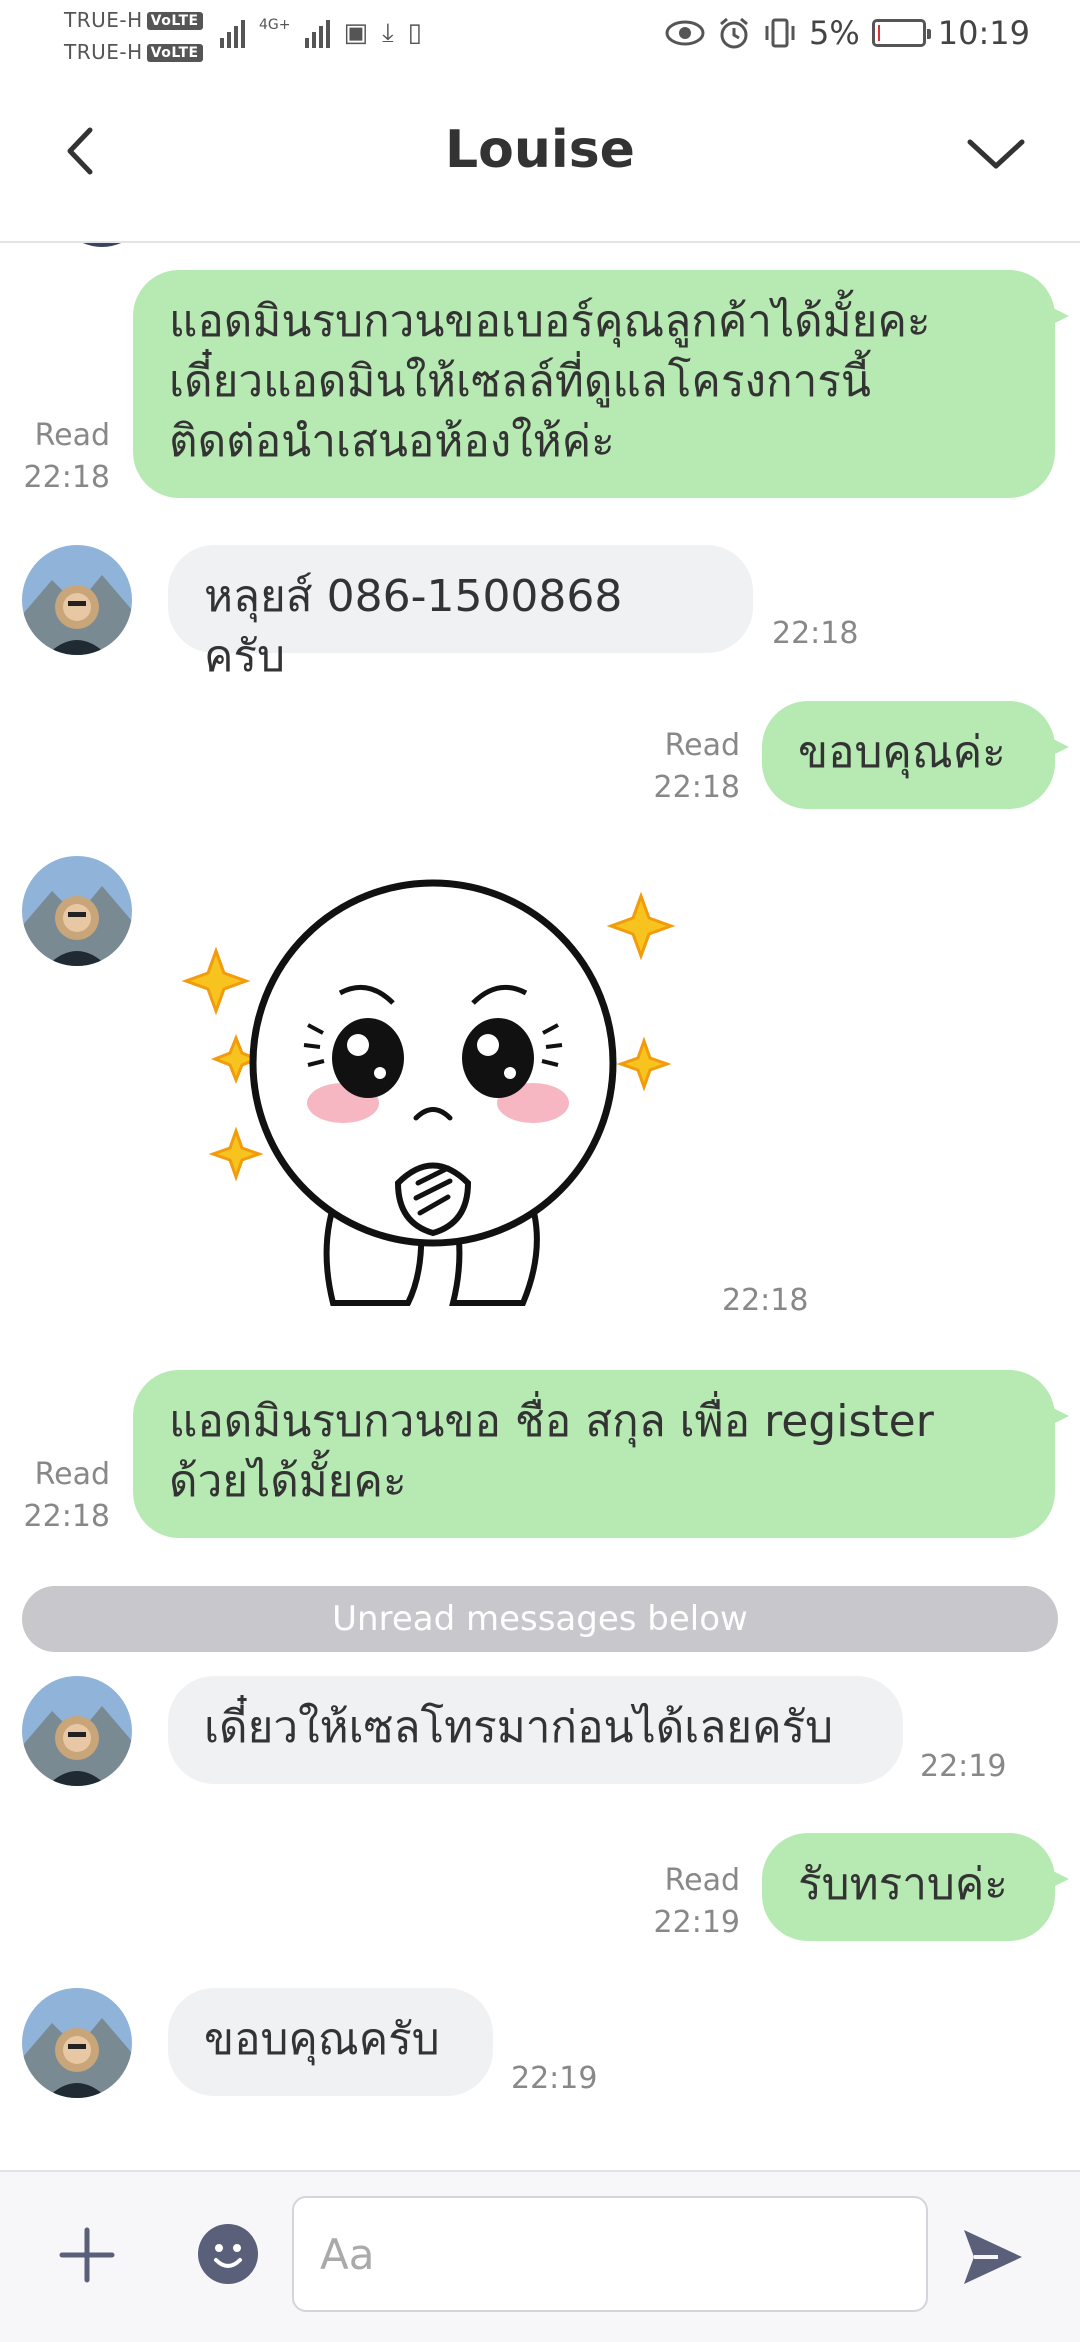  Describe the element at coordinates (414, 33) in the screenshot. I see `phone-icon: ▯` at that location.